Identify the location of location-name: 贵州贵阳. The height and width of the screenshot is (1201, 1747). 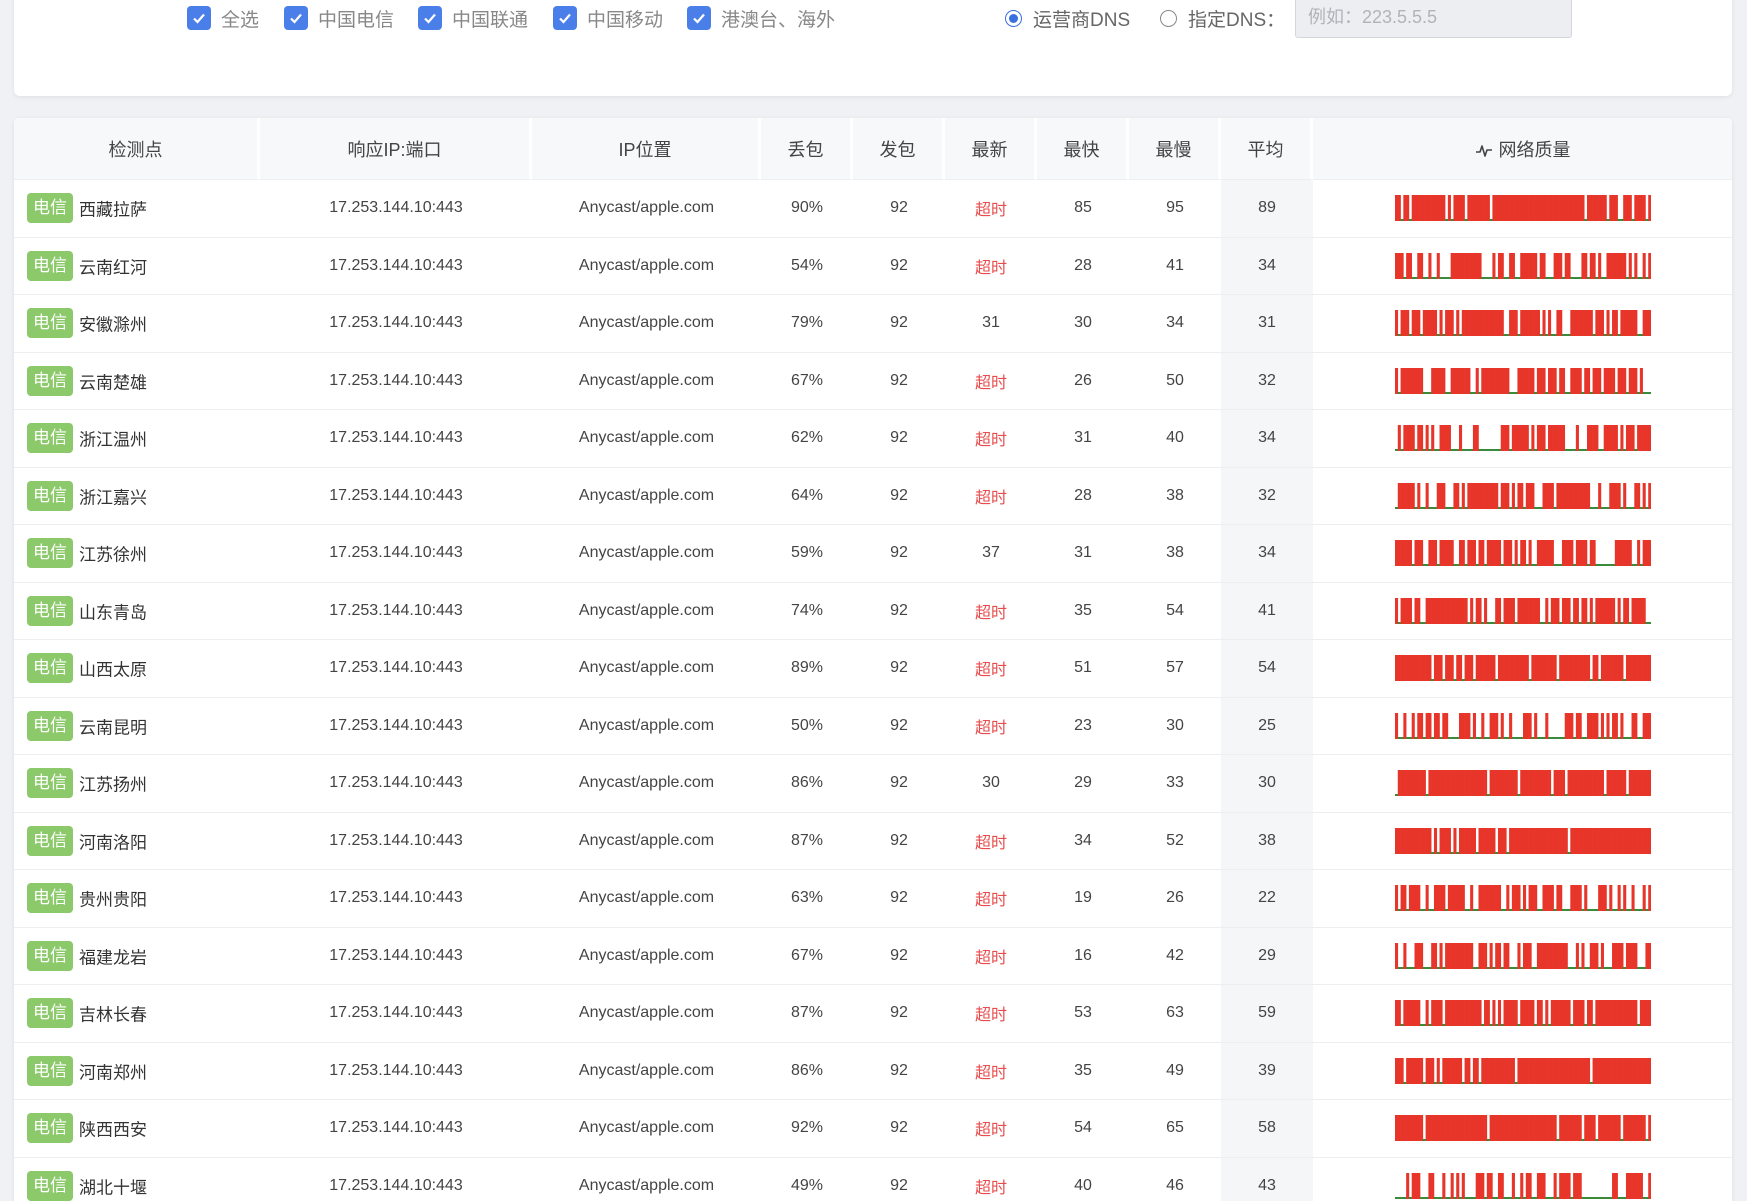
(113, 900).